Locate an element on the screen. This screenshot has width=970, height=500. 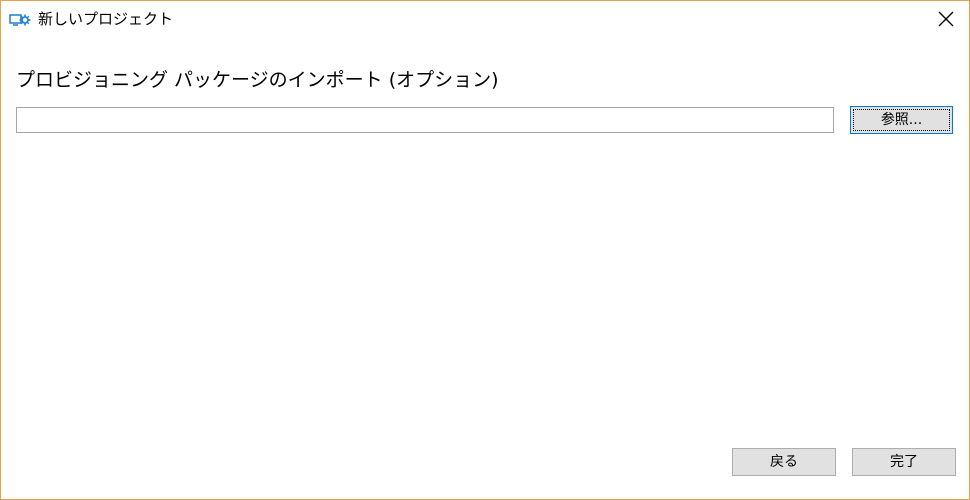
page-title: プロビジョニング パッケージのインポート (オプション) is located at coordinates (257, 80).